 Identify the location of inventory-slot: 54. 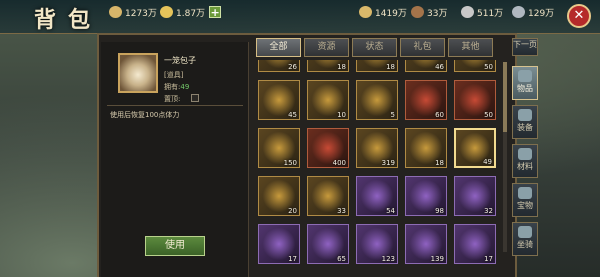
(377, 196).